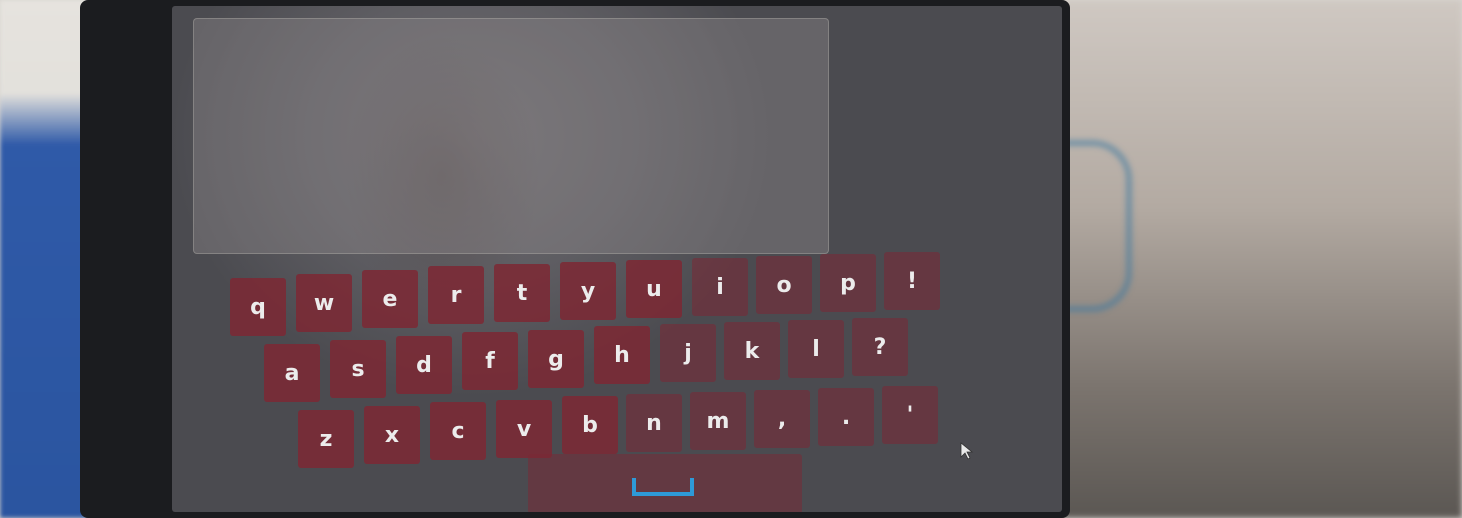 The width and height of the screenshot is (1462, 518). Describe the element at coordinates (490, 361) in the screenshot. I see `key-f: f` at that location.